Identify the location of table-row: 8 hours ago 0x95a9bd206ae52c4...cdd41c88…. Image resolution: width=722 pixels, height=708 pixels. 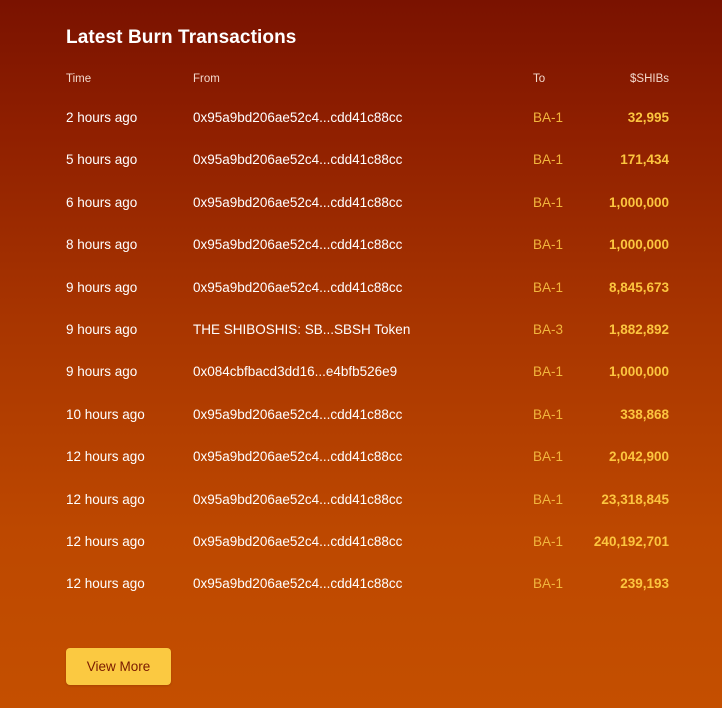
(367, 257).